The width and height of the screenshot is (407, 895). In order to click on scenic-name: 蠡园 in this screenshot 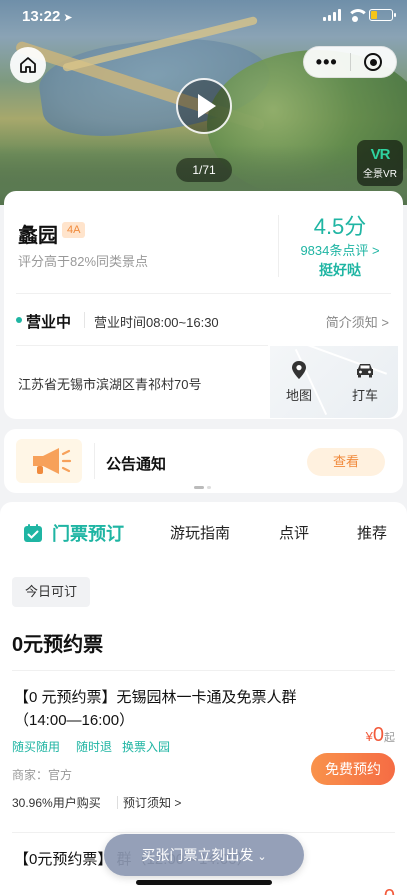, I will do `click(38, 236)`.